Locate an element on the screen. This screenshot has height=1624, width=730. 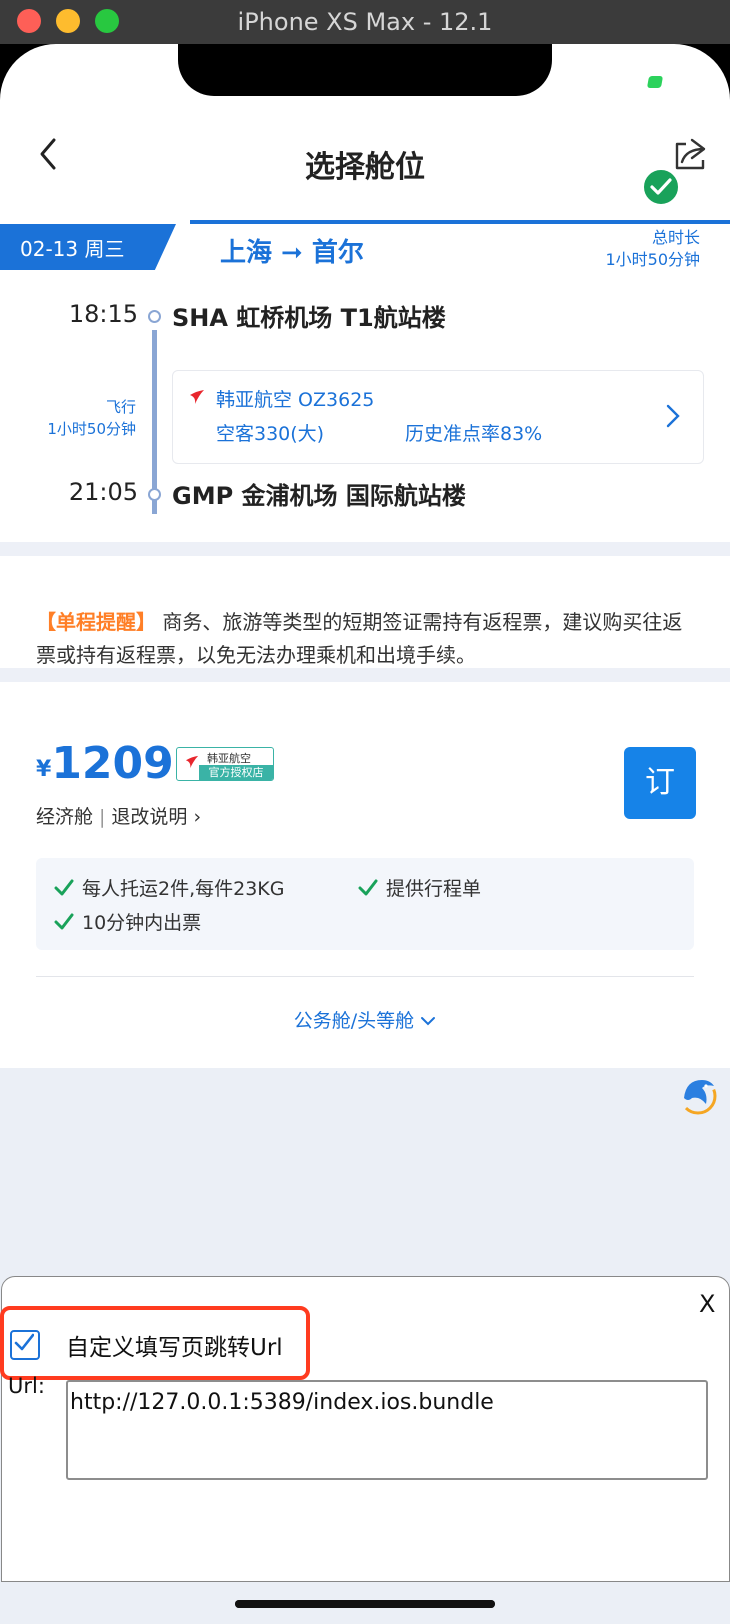
url-input: http://127.0.0.1:5389/index.ios.bundle is located at coordinates (387, 1430).